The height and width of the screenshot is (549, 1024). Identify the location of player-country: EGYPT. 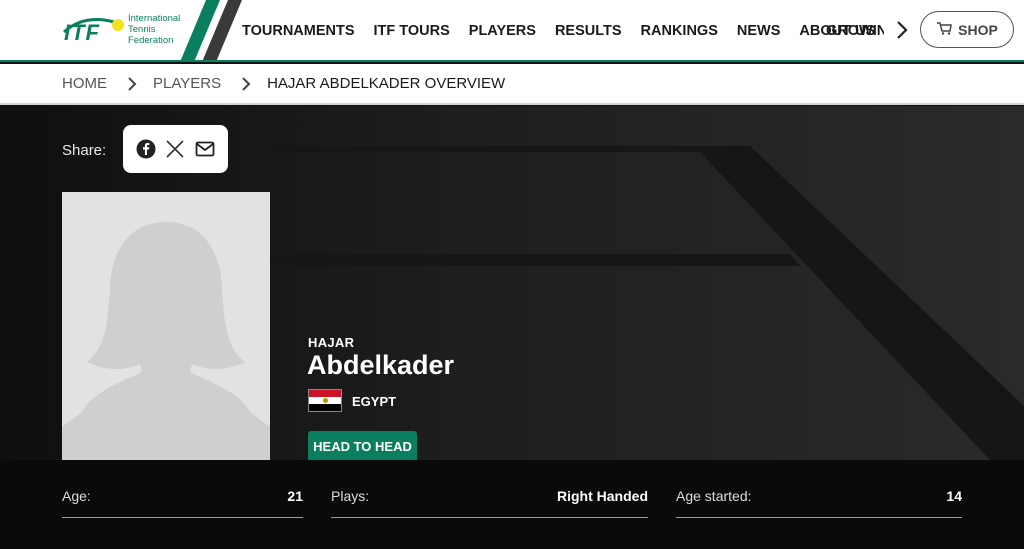
(374, 401).